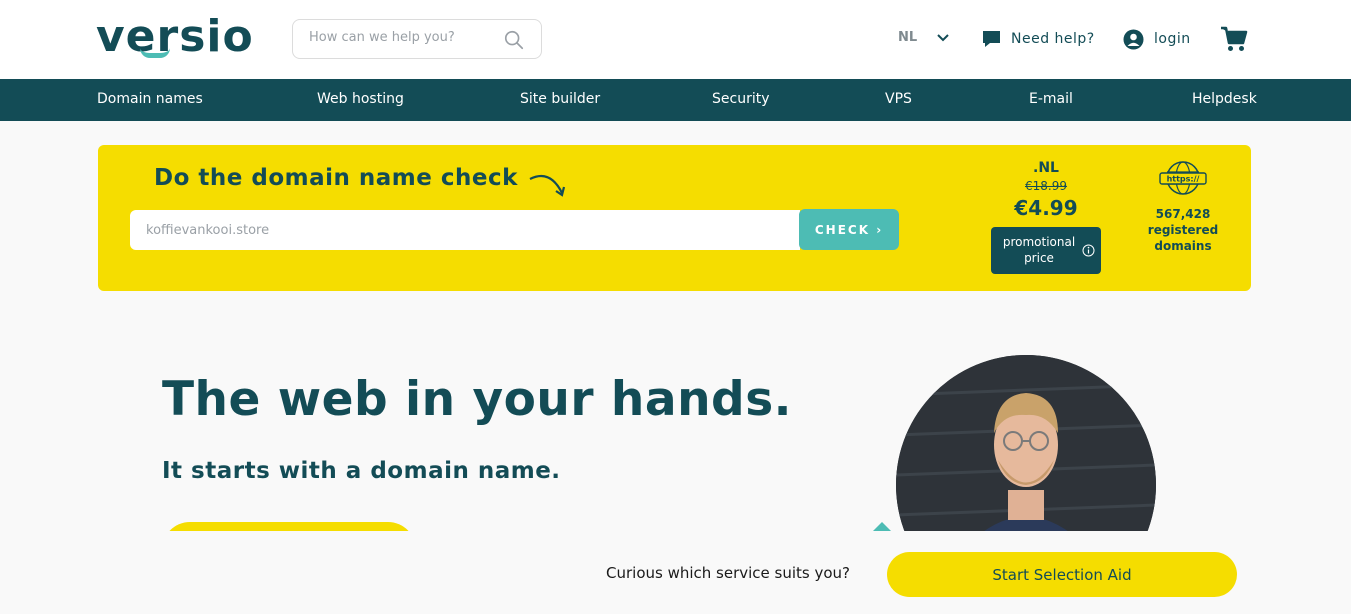 The width and height of the screenshot is (1351, 614). I want to click on header: versio NL Need help? login, so click(675, 39).